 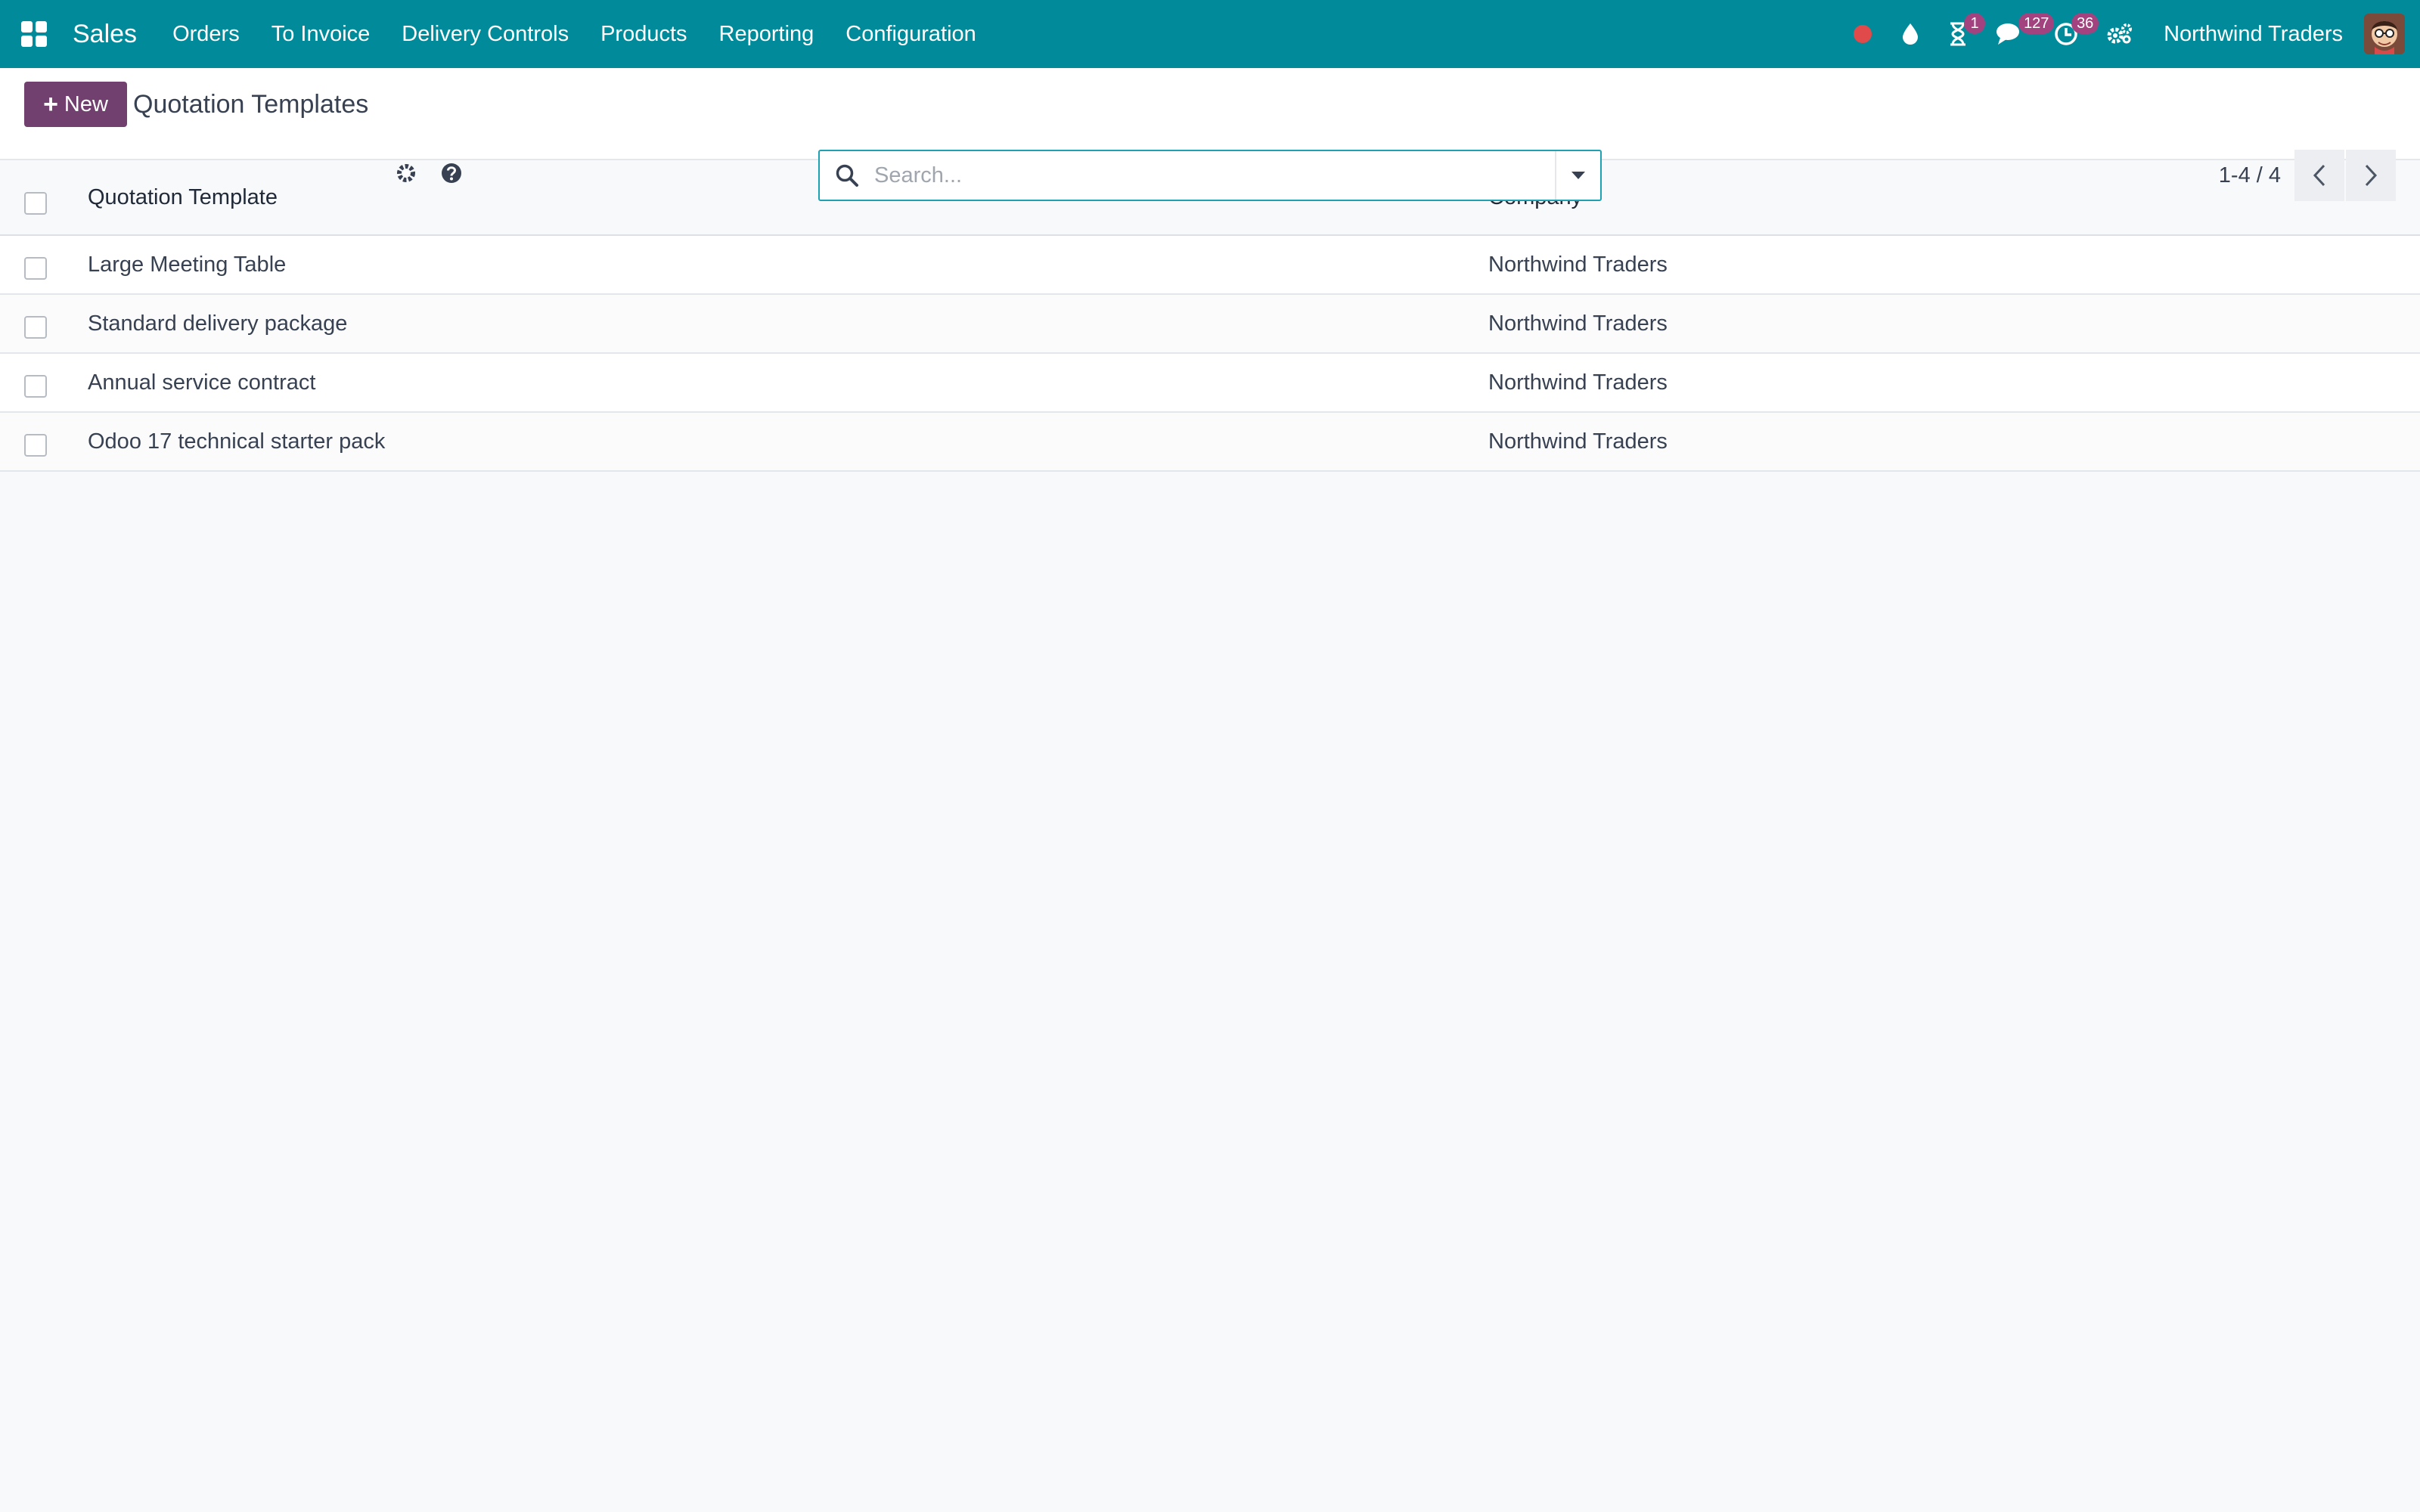 I want to click on activities-menu: 1, so click(x=1966, y=34).